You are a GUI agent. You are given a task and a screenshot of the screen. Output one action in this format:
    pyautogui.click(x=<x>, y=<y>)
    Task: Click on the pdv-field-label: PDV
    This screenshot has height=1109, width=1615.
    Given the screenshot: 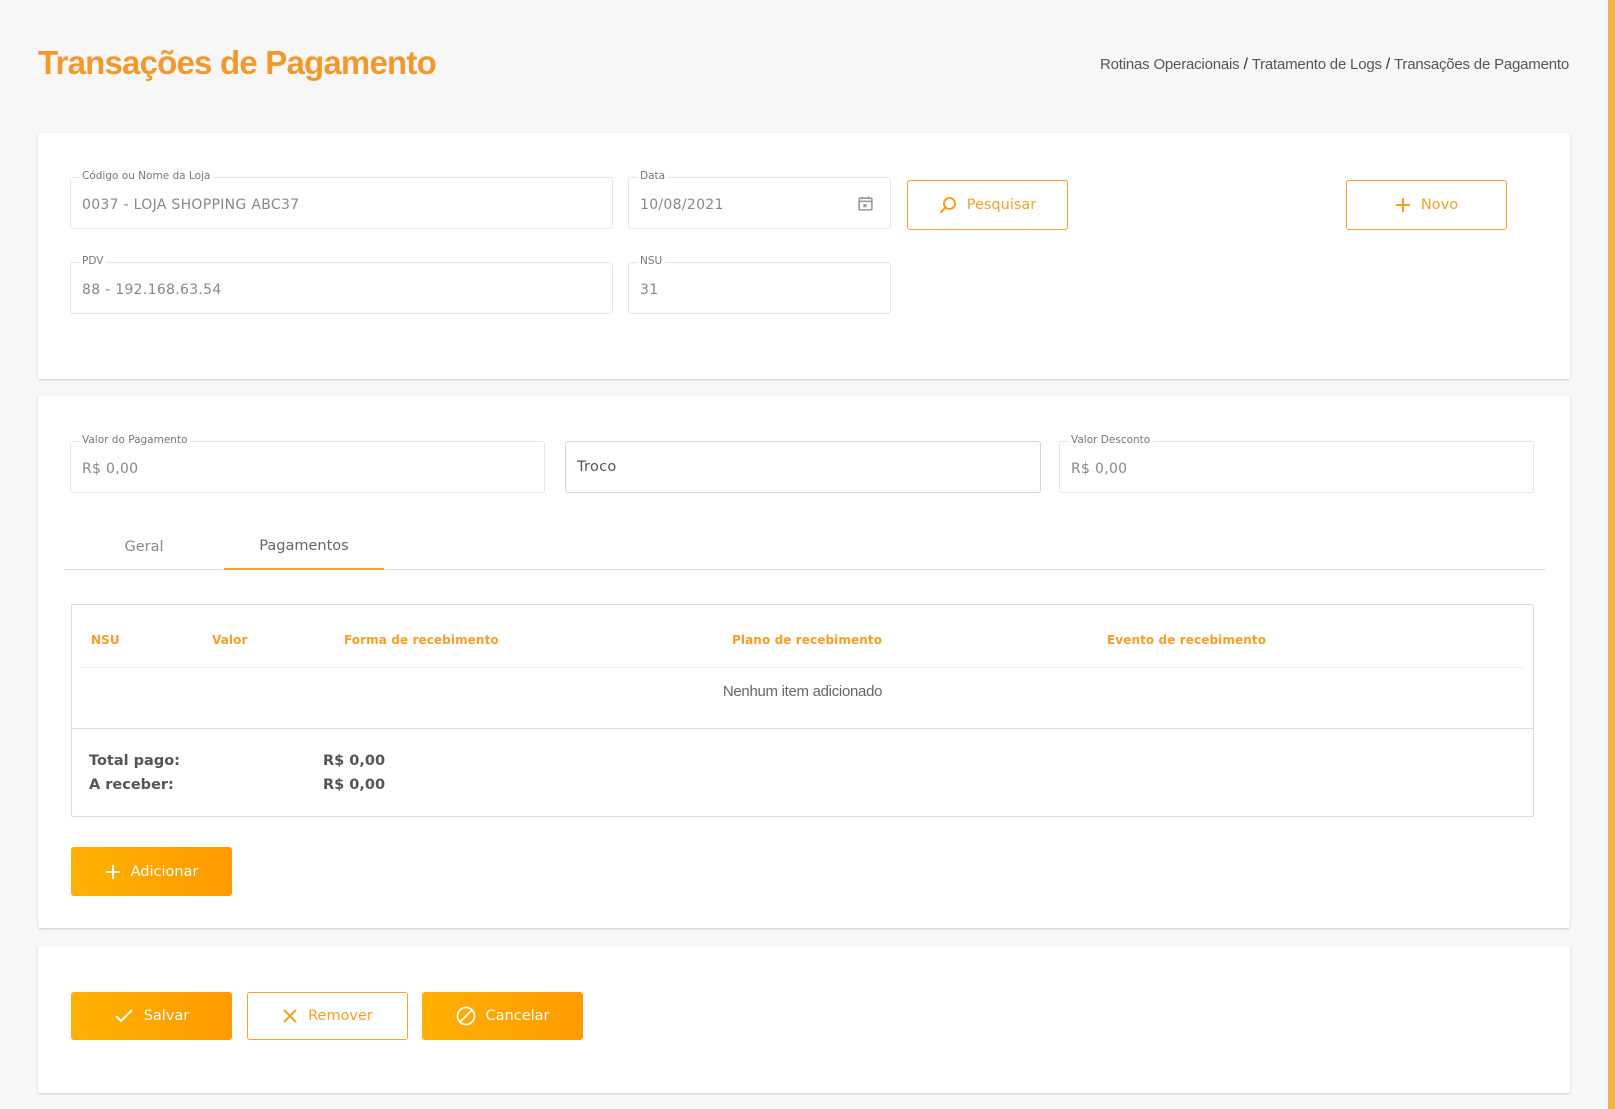 What is the action you would take?
    pyautogui.click(x=93, y=261)
    